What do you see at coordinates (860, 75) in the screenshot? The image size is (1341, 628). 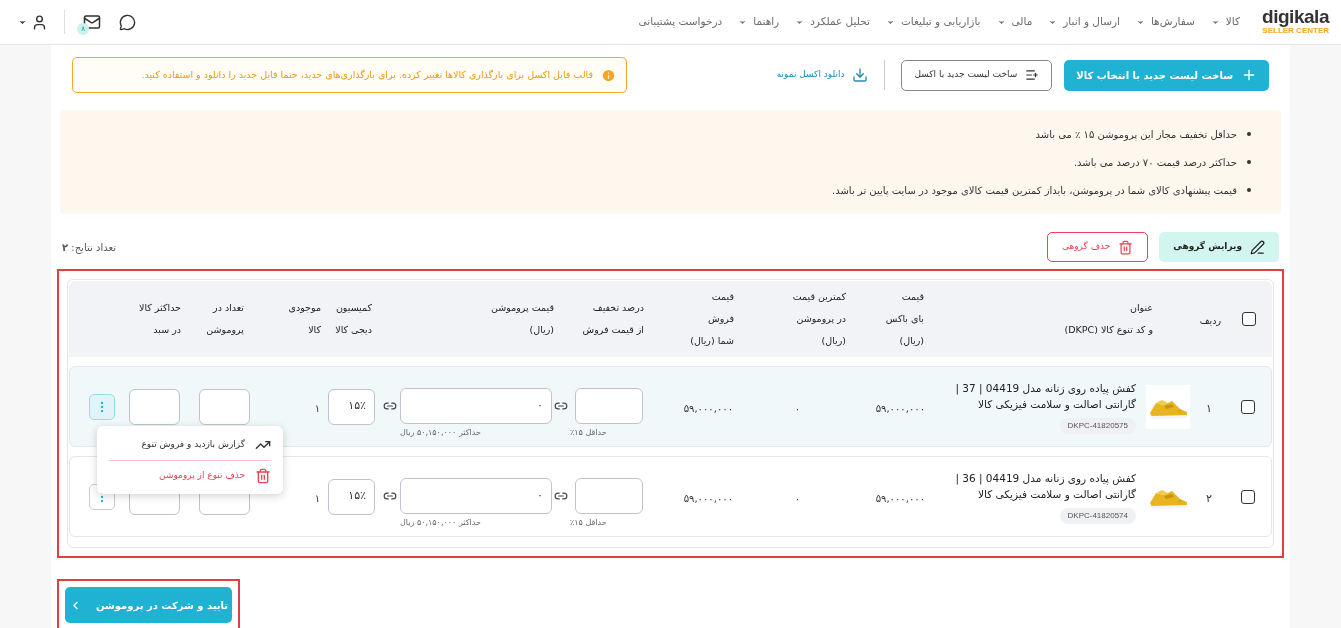 I see `download-icon` at bounding box center [860, 75].